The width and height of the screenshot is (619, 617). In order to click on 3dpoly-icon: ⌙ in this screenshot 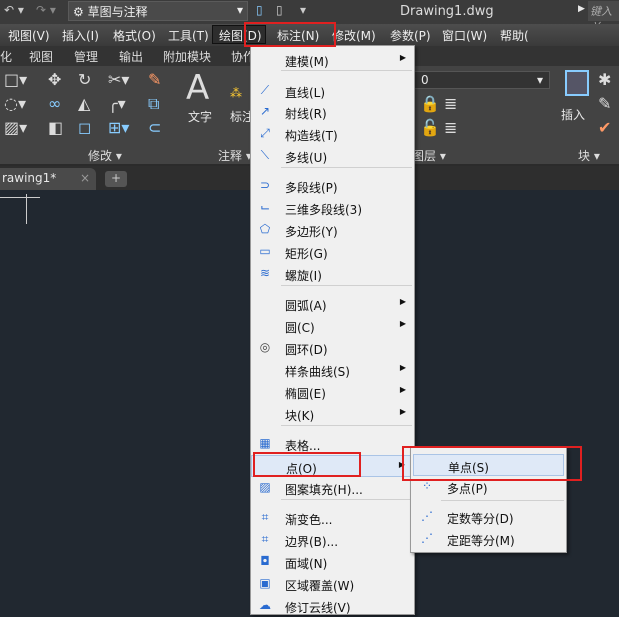, I will do `click(265, 207)`.